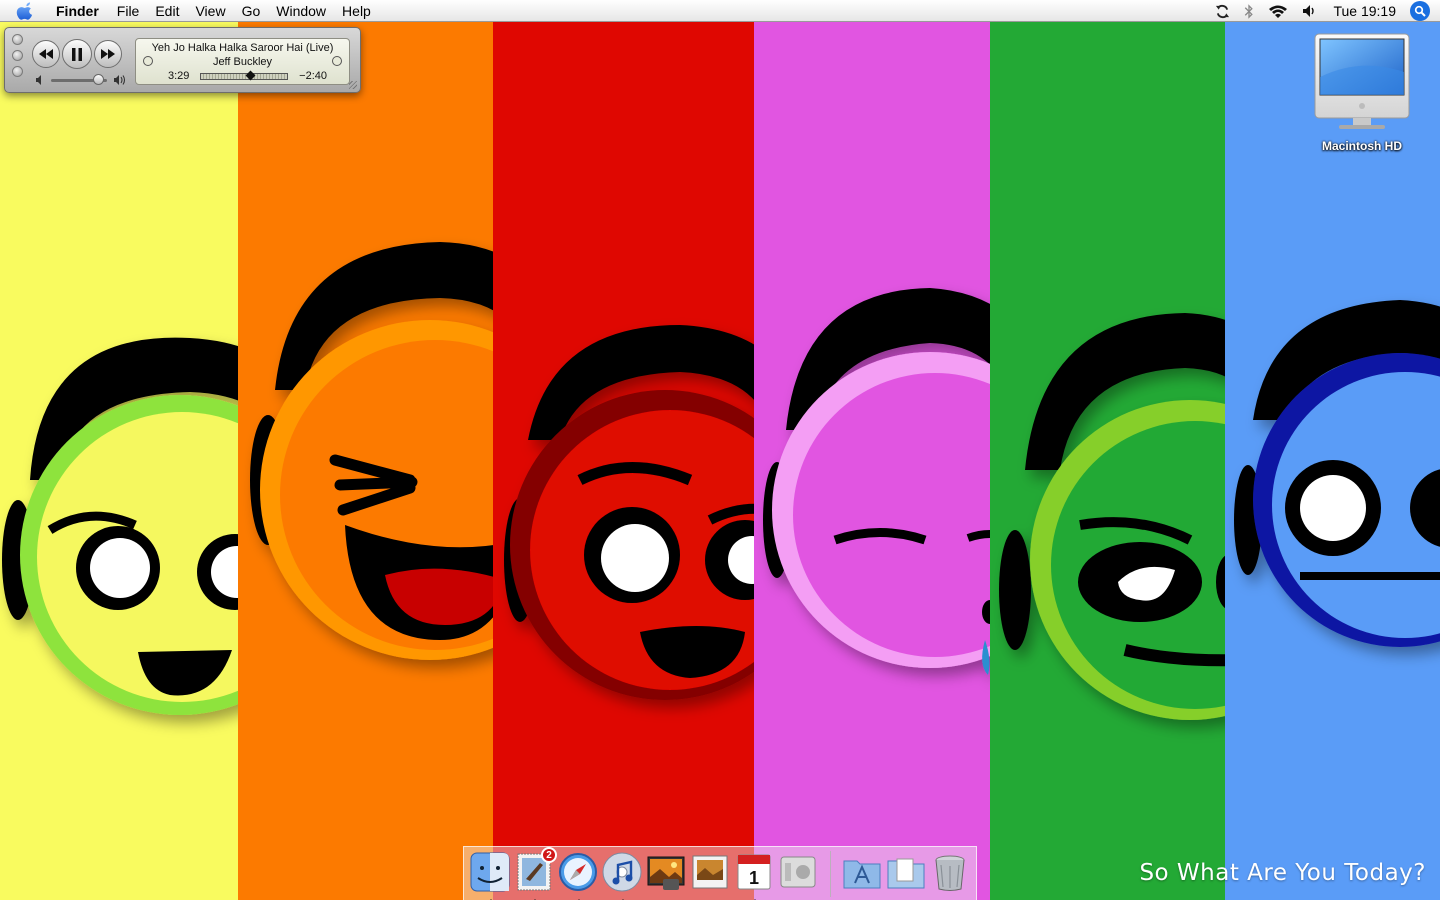 The width and height of the screenshot is (1440, 900). What do you see at coordinates (1324, 11) in the screenshot?
I see `menu-extras: Tue 19:19` at bounding box center [1324, 11].